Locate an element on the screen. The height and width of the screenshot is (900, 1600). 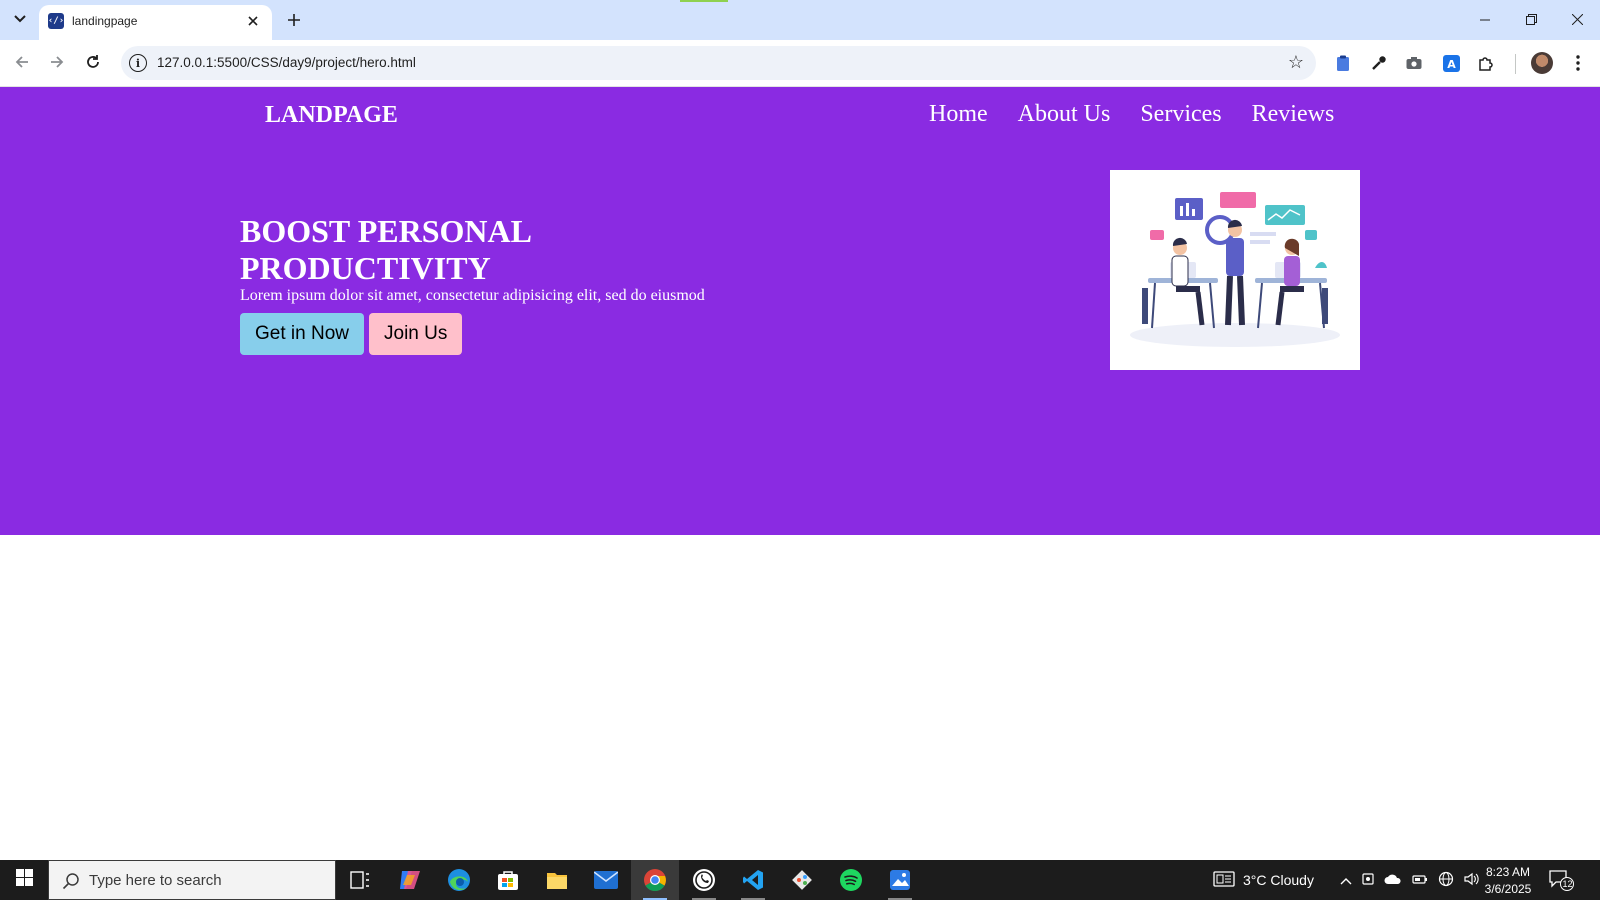
start-button is located at coordinates (24, 880).